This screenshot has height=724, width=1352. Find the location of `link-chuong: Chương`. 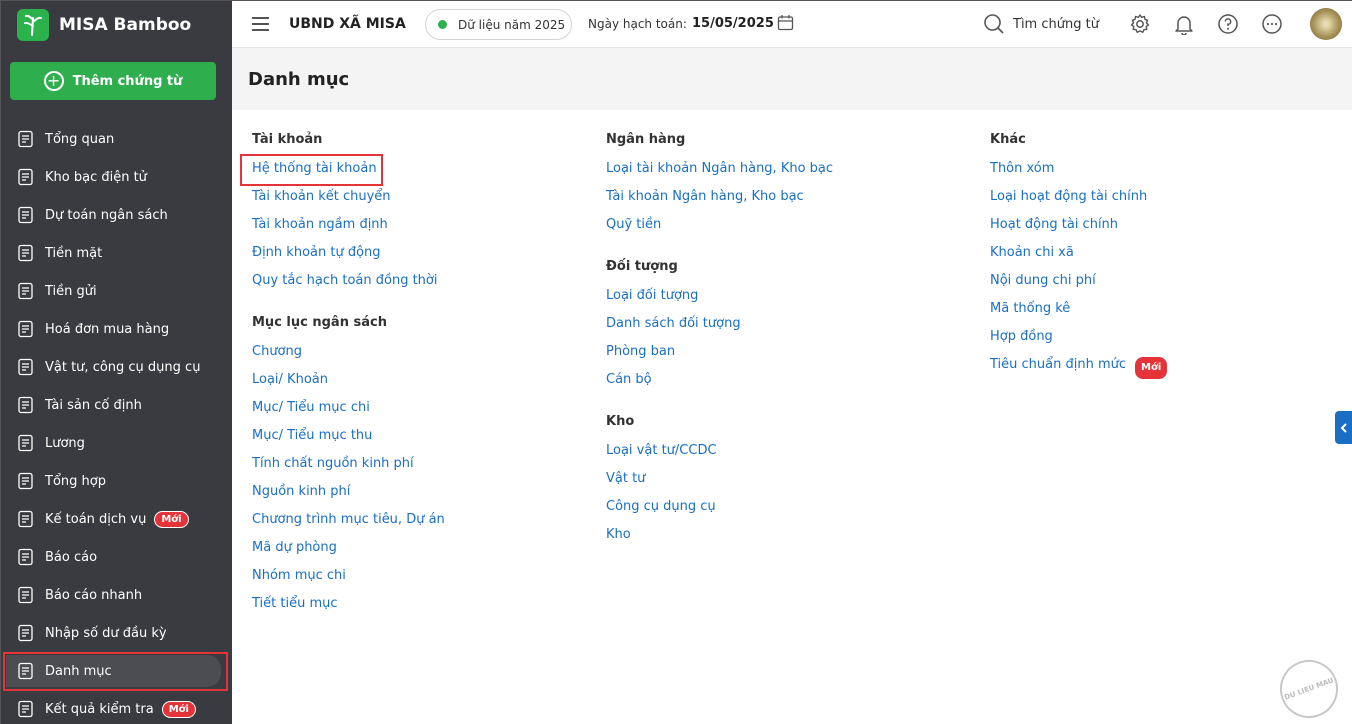

link-chuong: Chương is located at coordinates (348, 357).